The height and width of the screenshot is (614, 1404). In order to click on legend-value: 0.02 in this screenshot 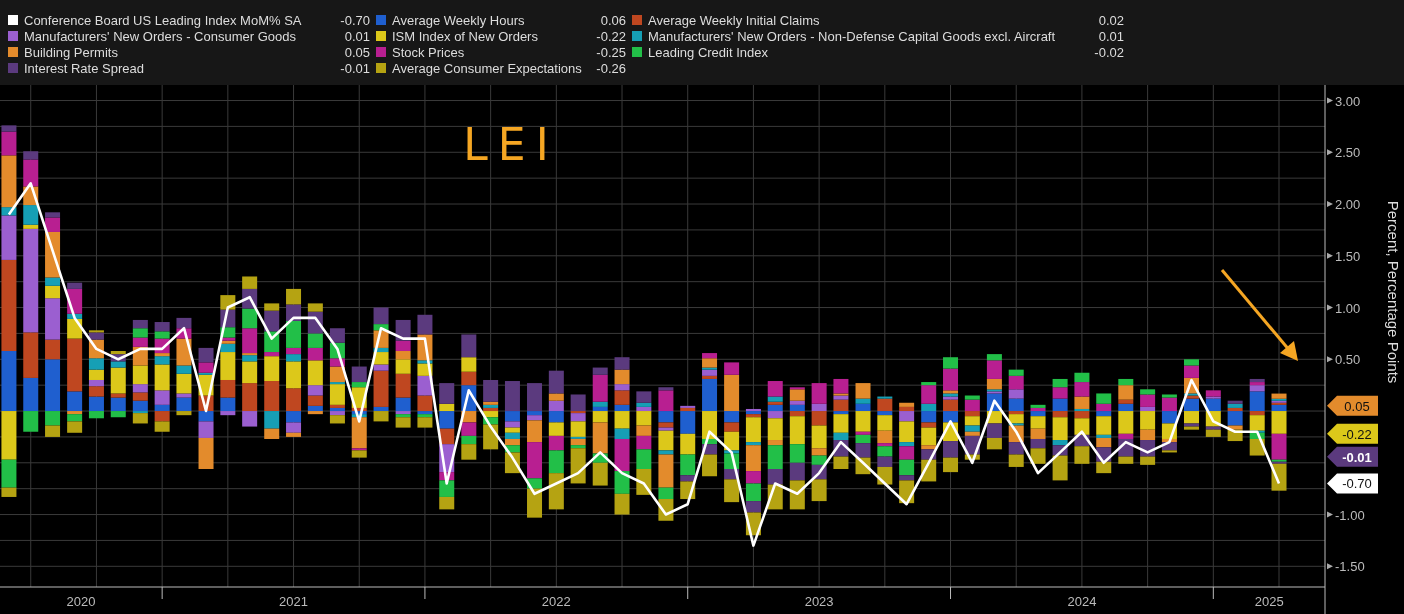, I will do `click(1111, 20)`.